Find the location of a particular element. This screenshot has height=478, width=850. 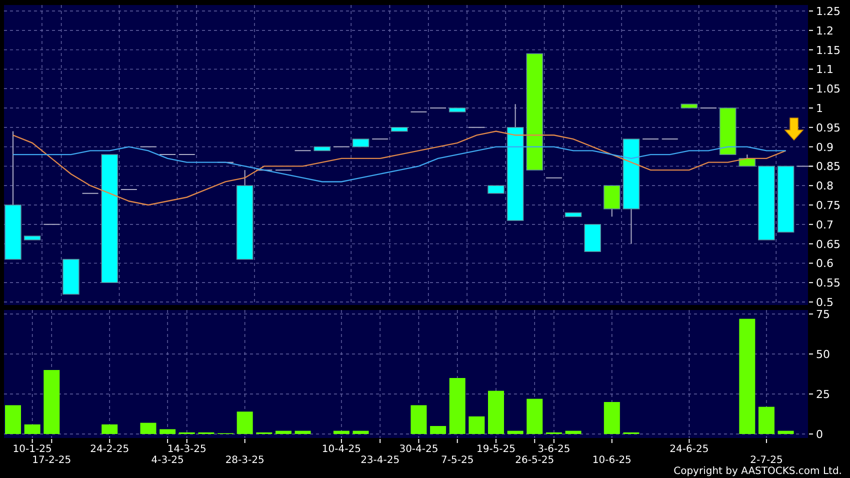

axis-label: 0.6 is located at coordinates (825, 263).